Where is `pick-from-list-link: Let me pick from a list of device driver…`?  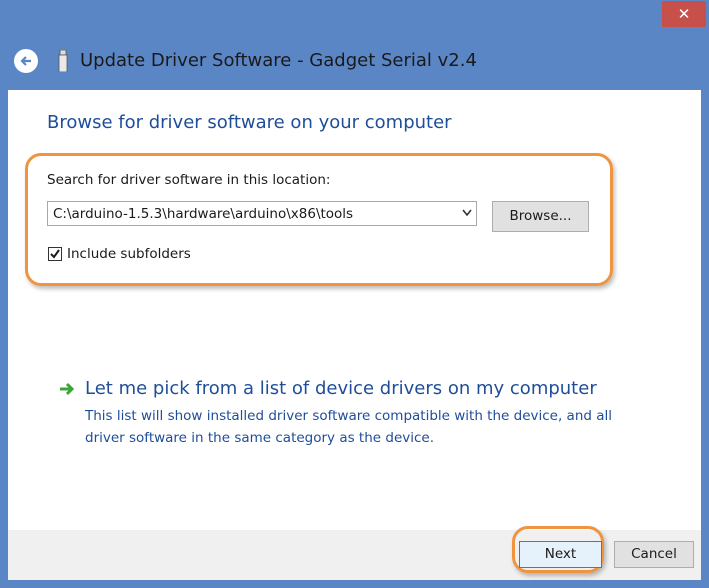
pick-from-list-link: Let me pick from a list of device driver… is located at coordinates (341, 388).